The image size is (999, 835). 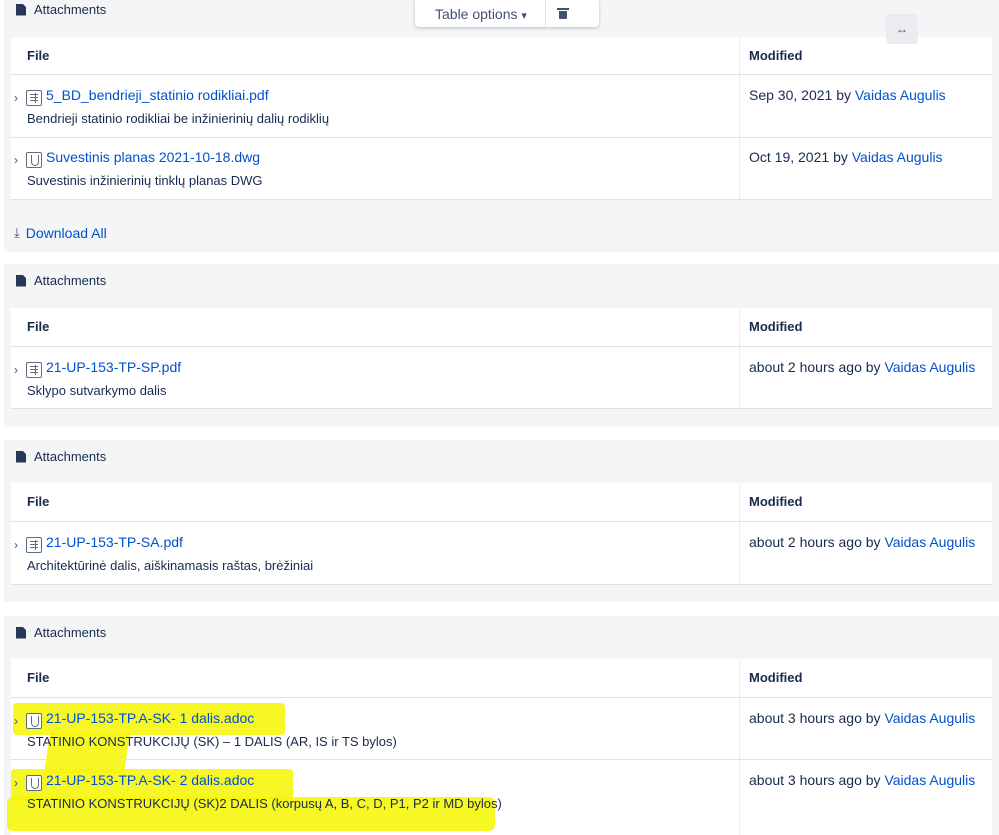 I want to click on file-link: 21-UP-153-TP.A-SK- 1 dalis.adoc, so click(x=150, y=718).